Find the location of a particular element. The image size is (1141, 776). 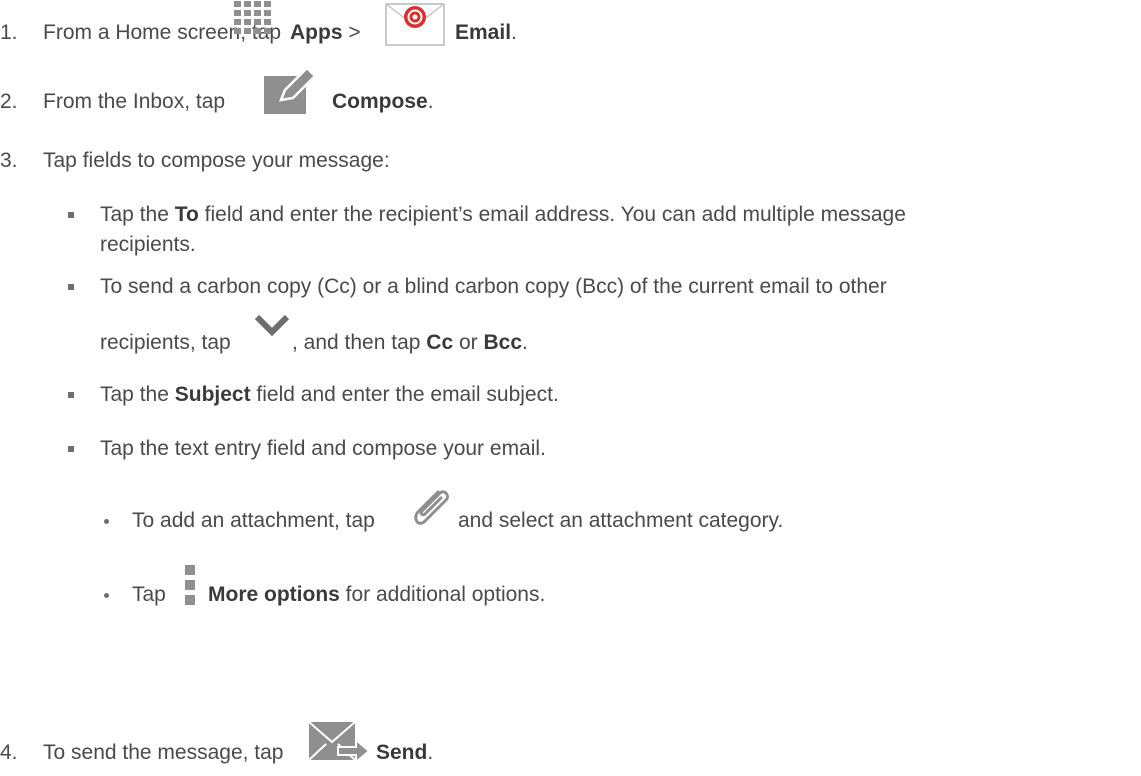

email-label: Email is located at coordinates (483, 32).